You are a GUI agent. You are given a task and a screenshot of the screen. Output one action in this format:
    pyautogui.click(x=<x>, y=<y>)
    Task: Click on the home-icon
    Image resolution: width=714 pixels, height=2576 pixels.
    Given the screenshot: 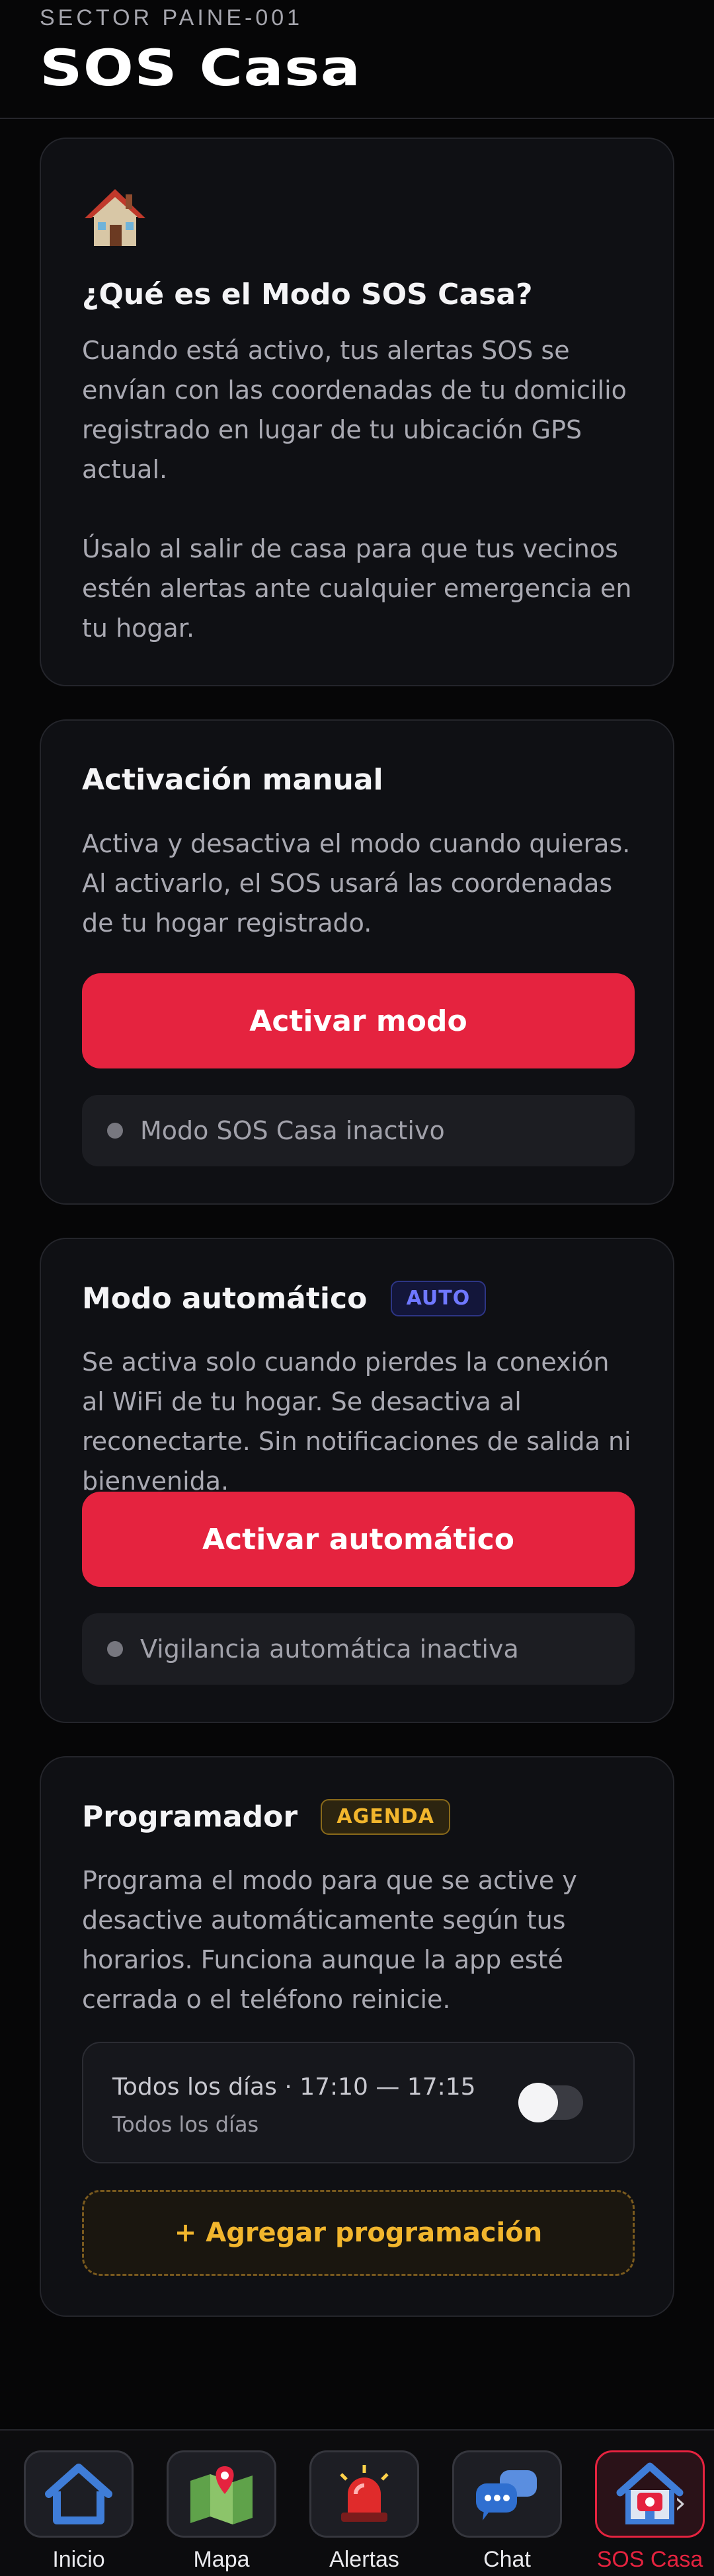 What is the action you would take?
    pyautogui.click(x=78, y=2494)
    